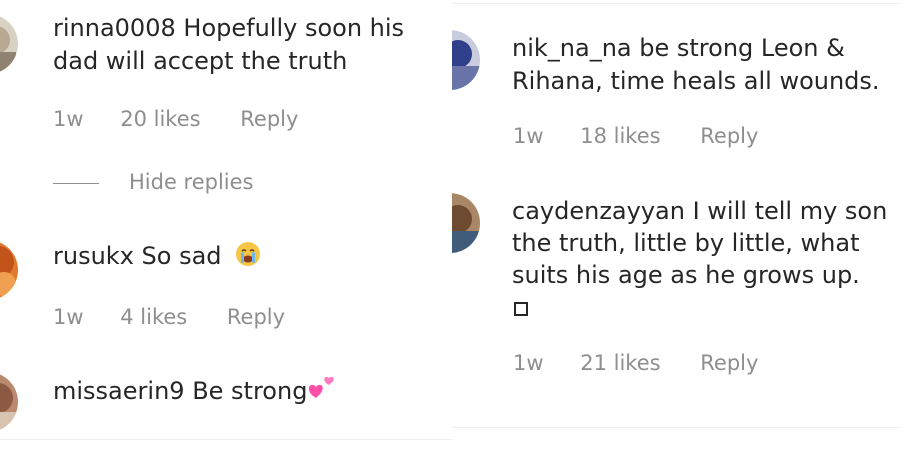 Image resolution: width=900 pixels, height=450 pixels. I want to click on comment-body: Rihana, time heals all wounds., so click(696, 81).